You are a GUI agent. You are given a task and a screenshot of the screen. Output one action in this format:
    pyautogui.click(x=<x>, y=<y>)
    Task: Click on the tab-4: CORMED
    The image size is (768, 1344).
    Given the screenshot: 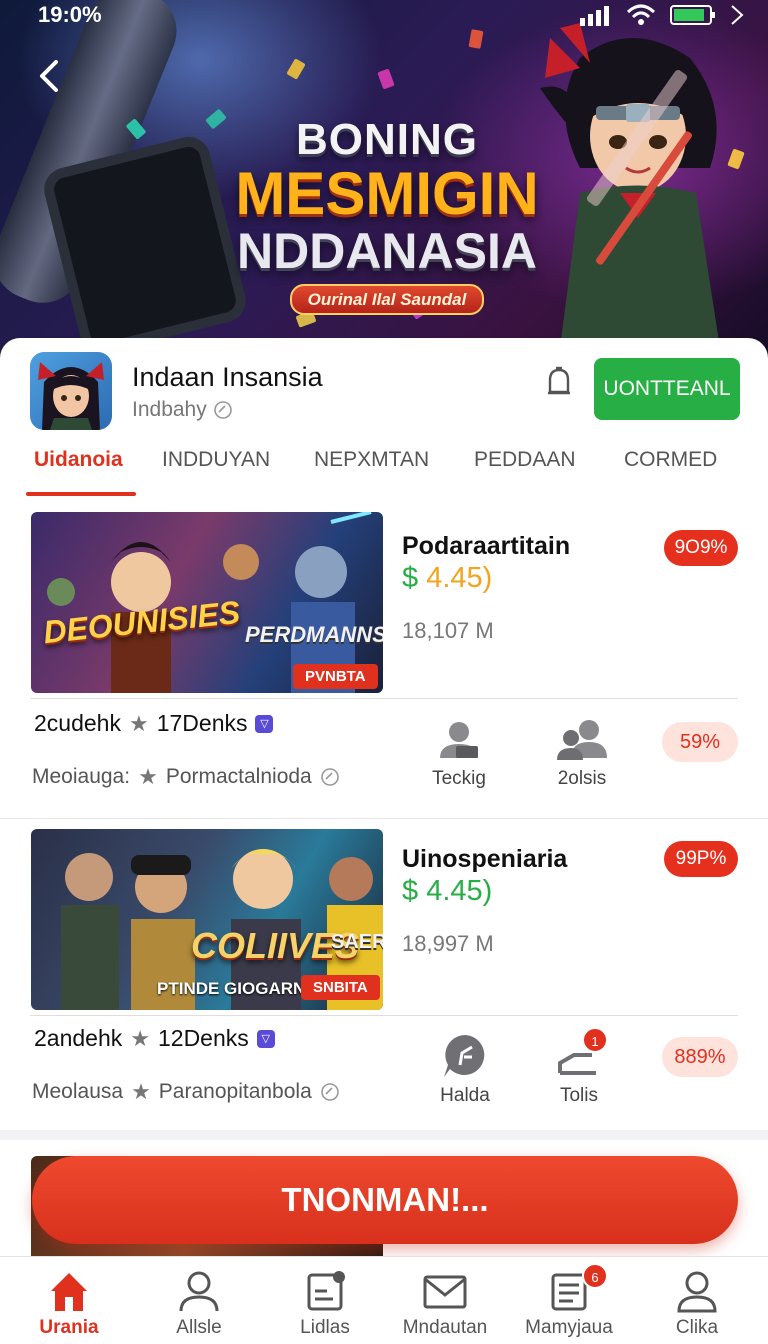 What is the action you would take?
    pyautogui.click(x=670, y=460)
    